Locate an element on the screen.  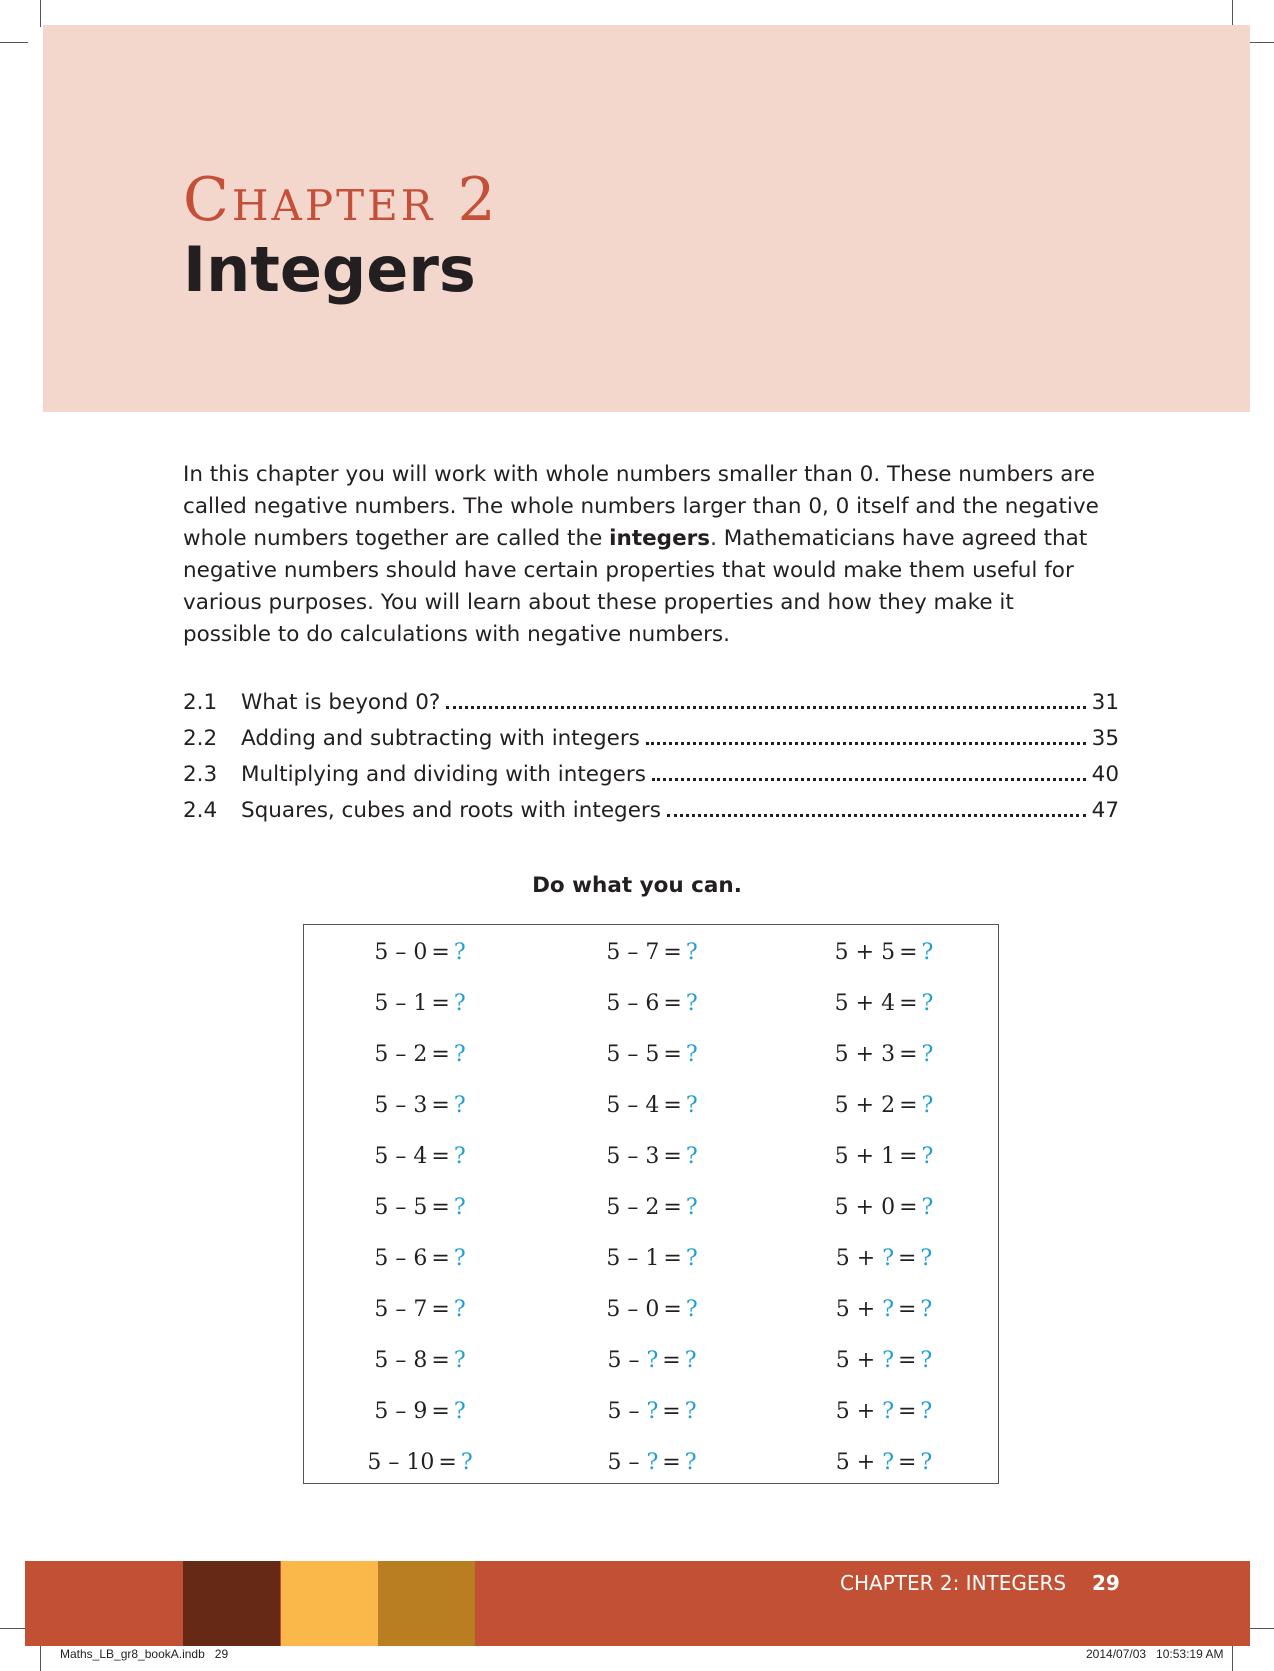
equation-expression: 5 – 6 is located at coordinates (633, 1003).